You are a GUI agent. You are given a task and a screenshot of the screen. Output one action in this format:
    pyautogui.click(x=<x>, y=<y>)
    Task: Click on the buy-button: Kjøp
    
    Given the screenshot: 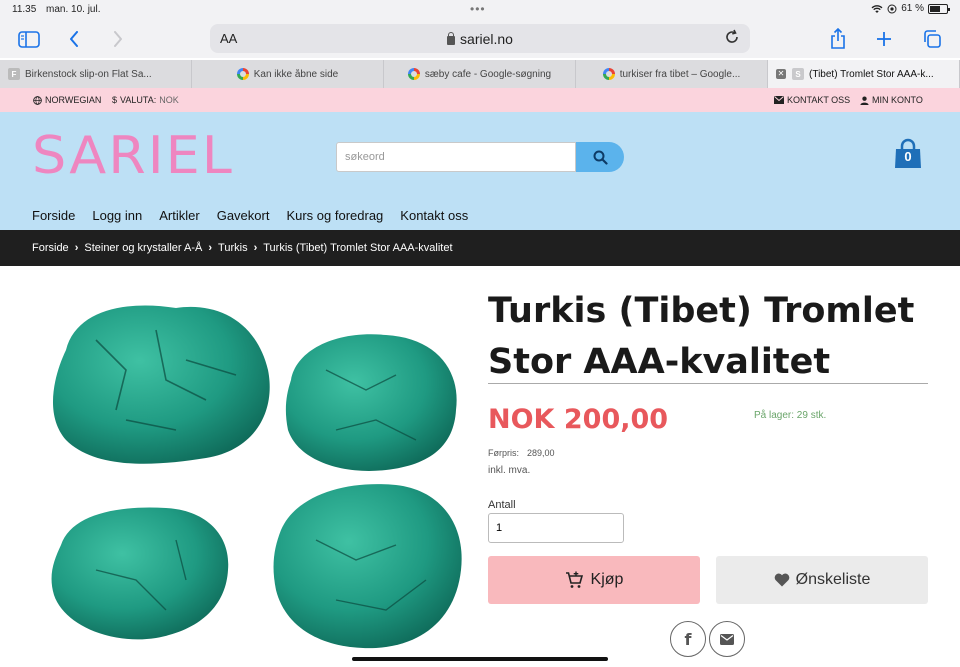 What is the action you would take?
    pyautogui.click(x=594, y=580)
    